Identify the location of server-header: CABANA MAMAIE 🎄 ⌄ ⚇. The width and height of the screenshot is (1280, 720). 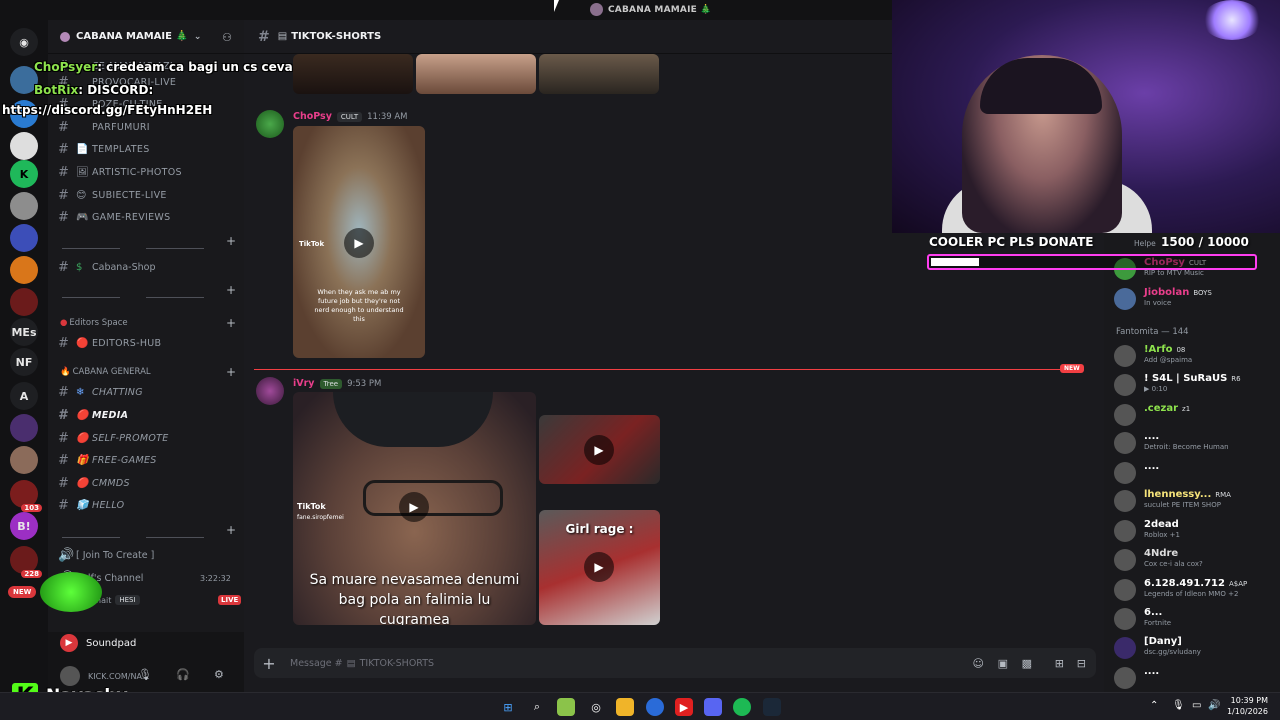
(146, 37).